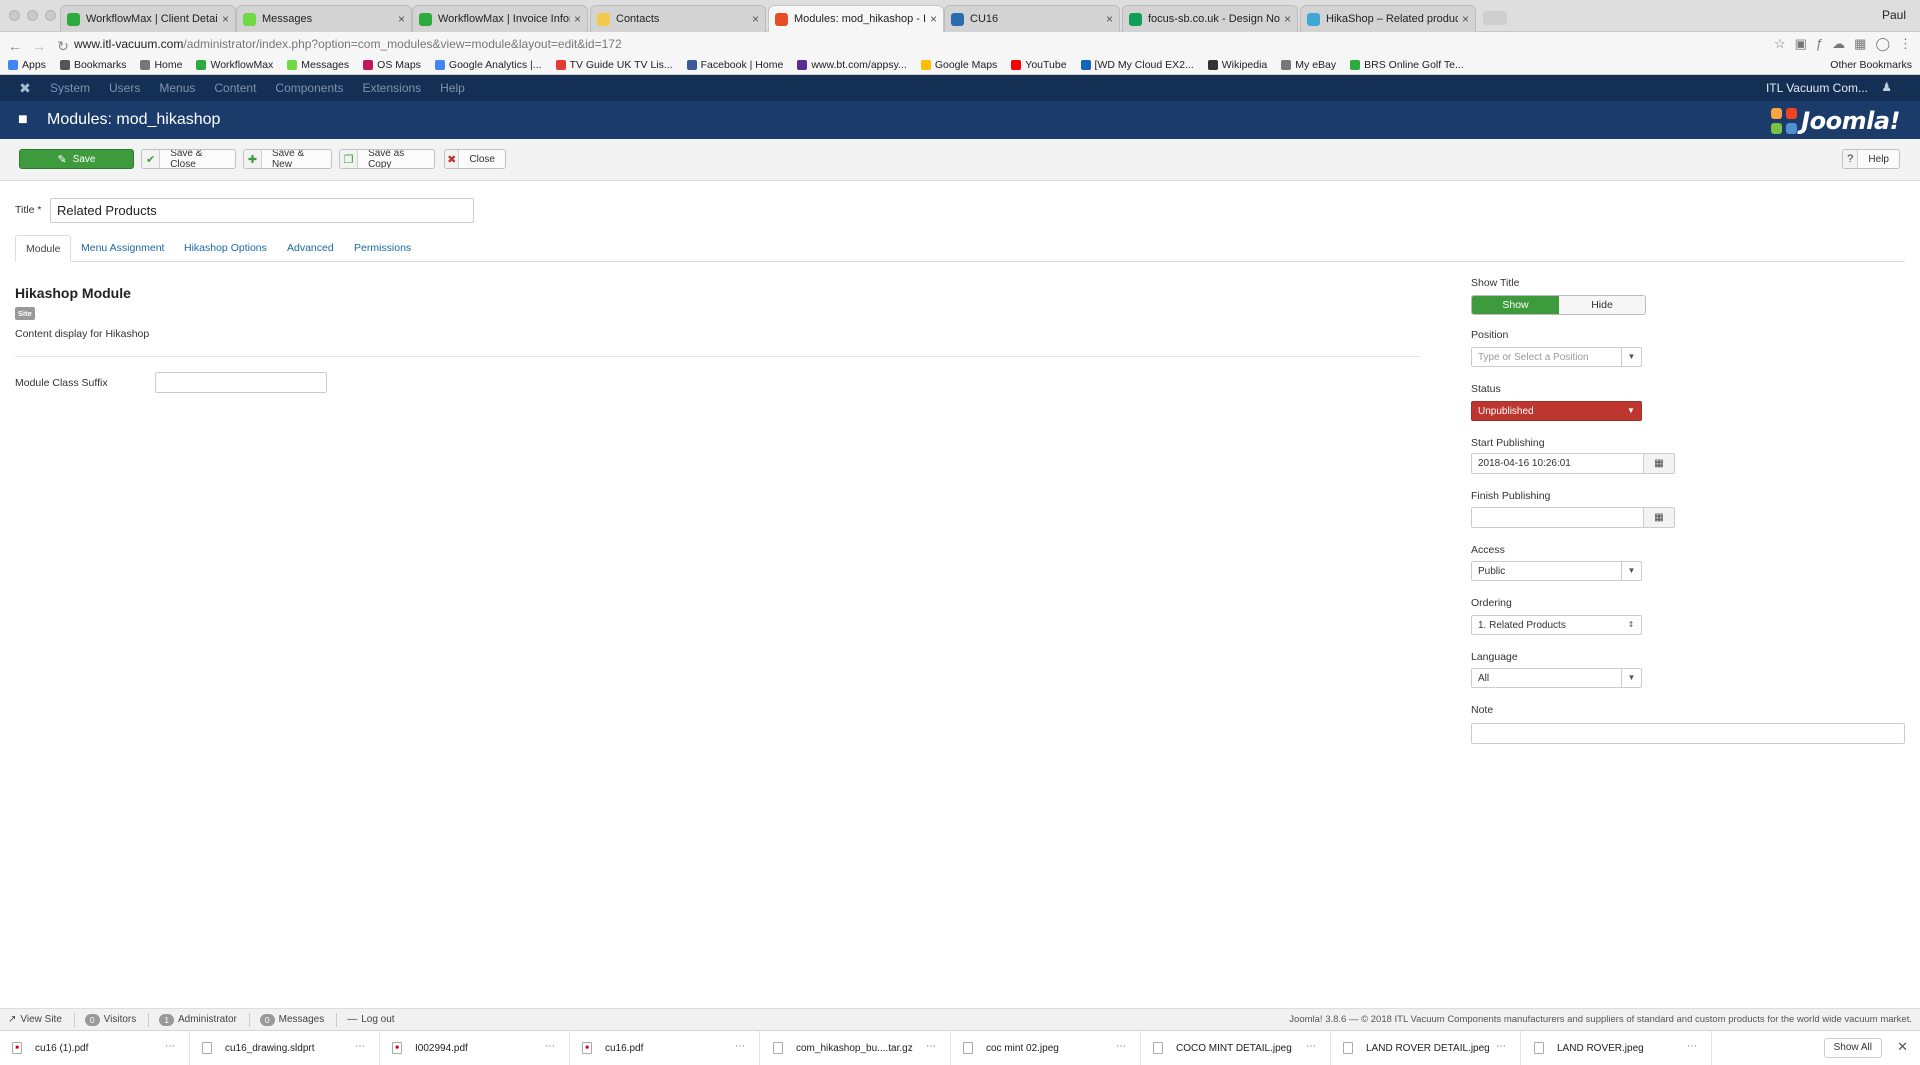 The width and height of the screenshot is (1920, 1065). I want to click on start-publishing-input: 2018-04-16 10:26:01, so click(1557, 463).